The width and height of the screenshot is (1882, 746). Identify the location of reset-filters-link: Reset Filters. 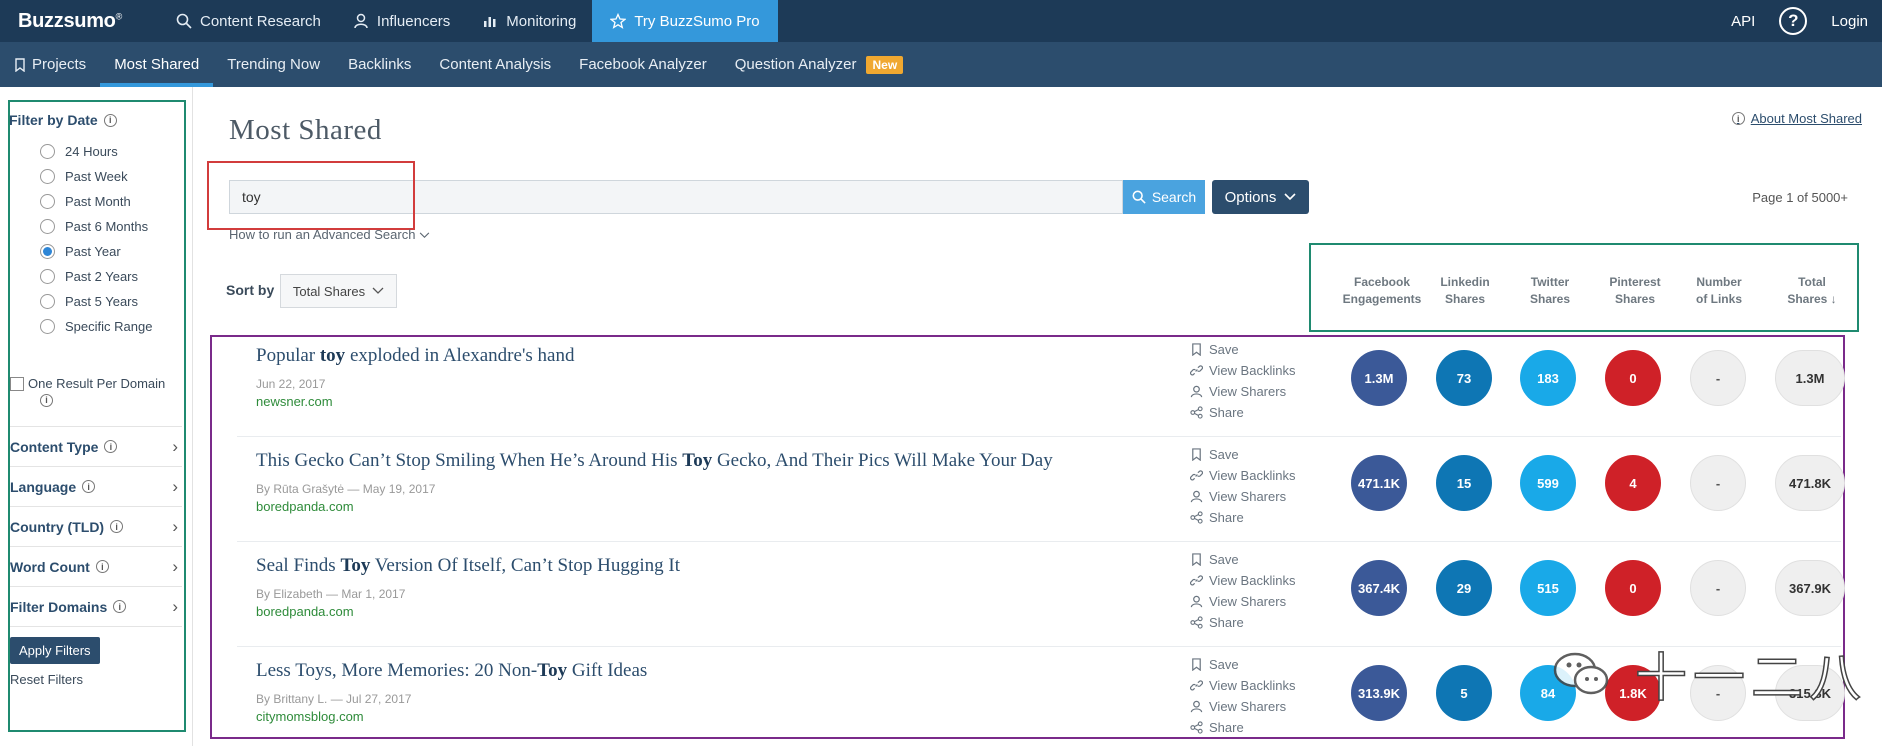
(46, 679).